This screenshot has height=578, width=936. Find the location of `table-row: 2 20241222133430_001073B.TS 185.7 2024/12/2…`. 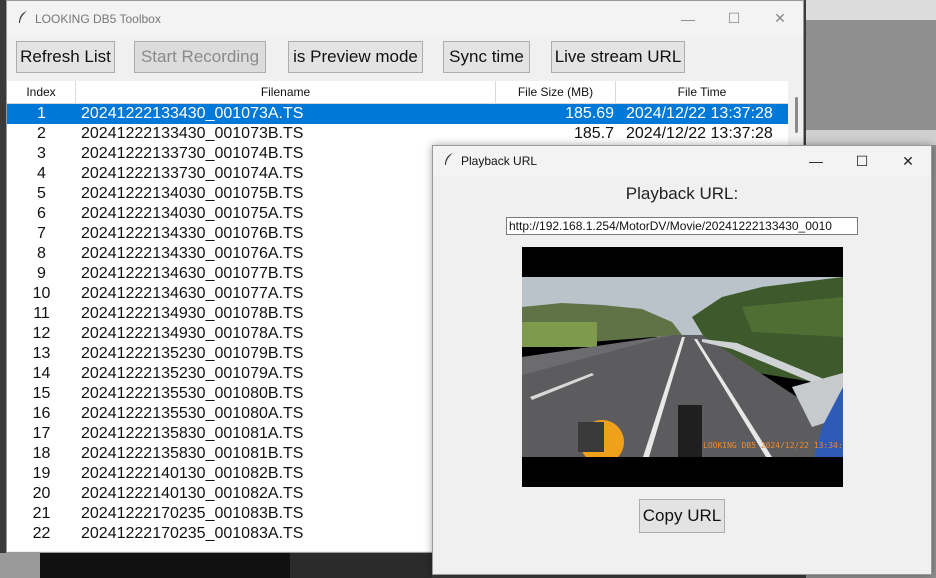

table-row: 2 20241222133430_001073B.TS 185.7 2024/12/2… is located at coordinates (397, 134).